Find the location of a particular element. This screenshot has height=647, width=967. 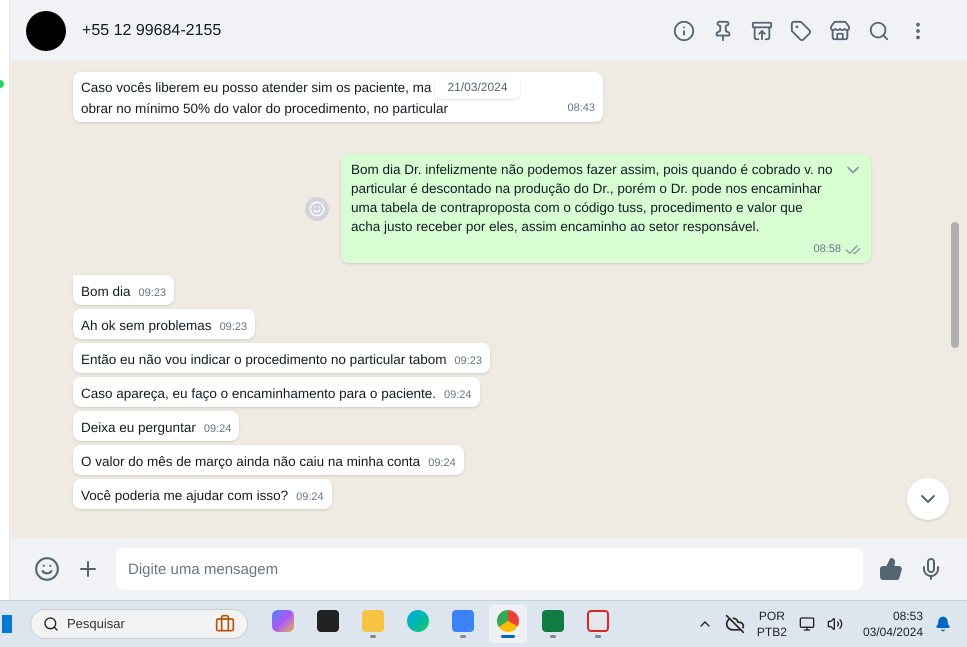

message-text: Bom dia Dr. infelizmente não podemos fazer assim, pois quando é cobrado v. no particular é descontado na produção do Dr., porém o Dr. pode nos encaminhar uma tabela de contraproposta com o código tuss, procedimento e valor que acha justo receber por eles, assim encaminho ao setor responsável. is located at coordinates (592, 198).